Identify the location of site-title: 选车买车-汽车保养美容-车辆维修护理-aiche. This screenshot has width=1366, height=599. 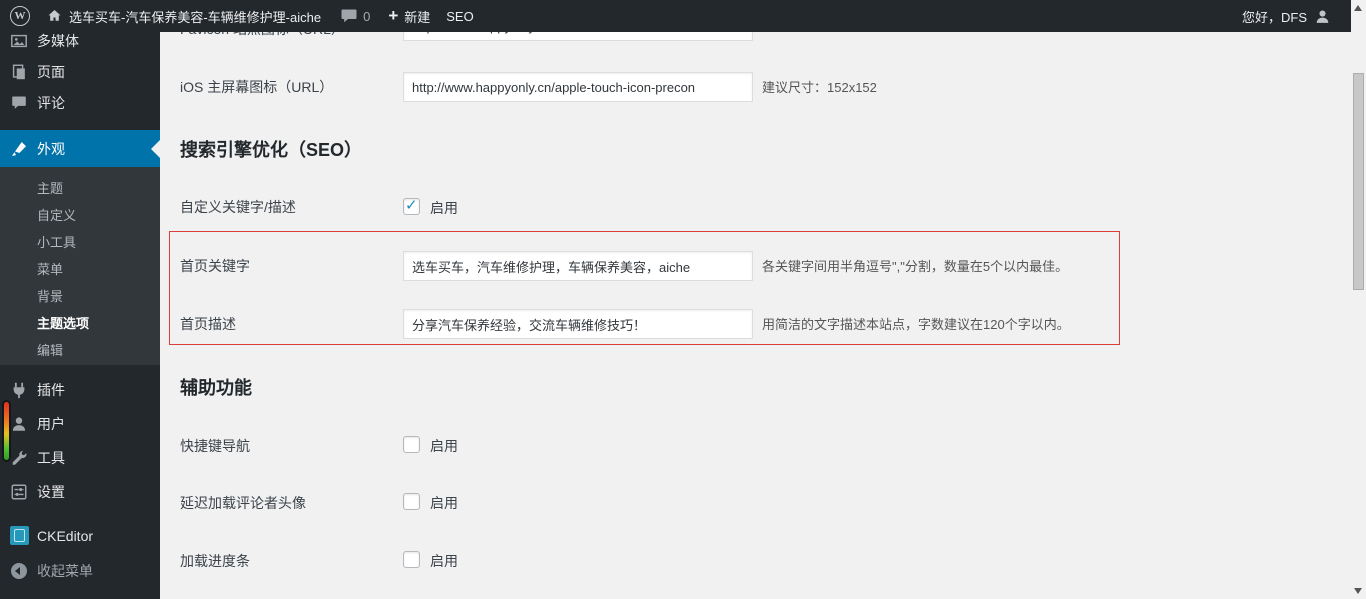
(195, 17).